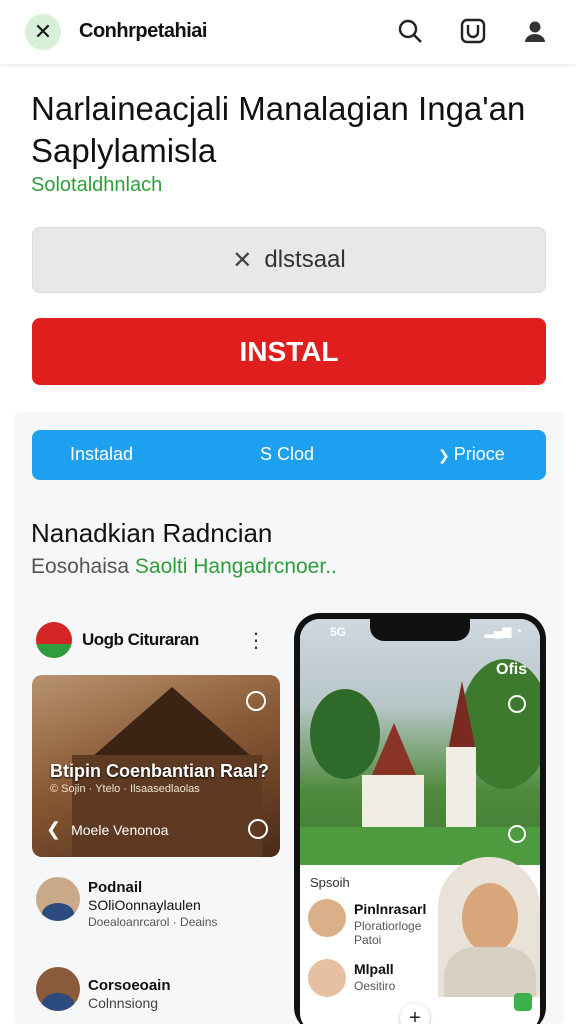  I want to click on list-item: Mlpall Oesitiro, so click(373, 983).